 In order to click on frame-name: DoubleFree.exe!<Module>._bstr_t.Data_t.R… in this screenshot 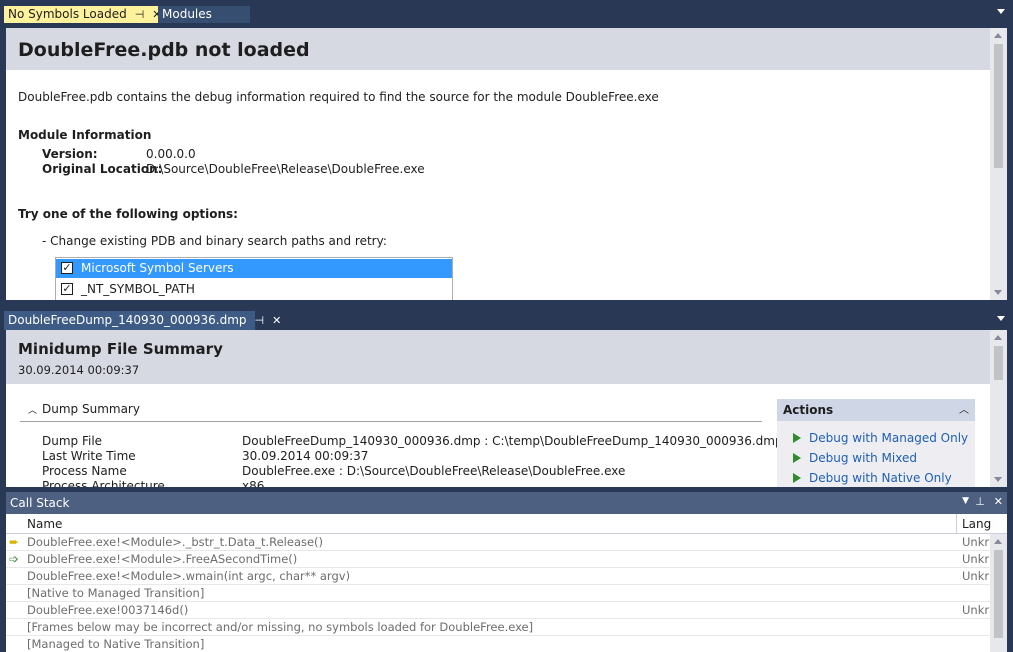, I will do `click(175, 542)`.